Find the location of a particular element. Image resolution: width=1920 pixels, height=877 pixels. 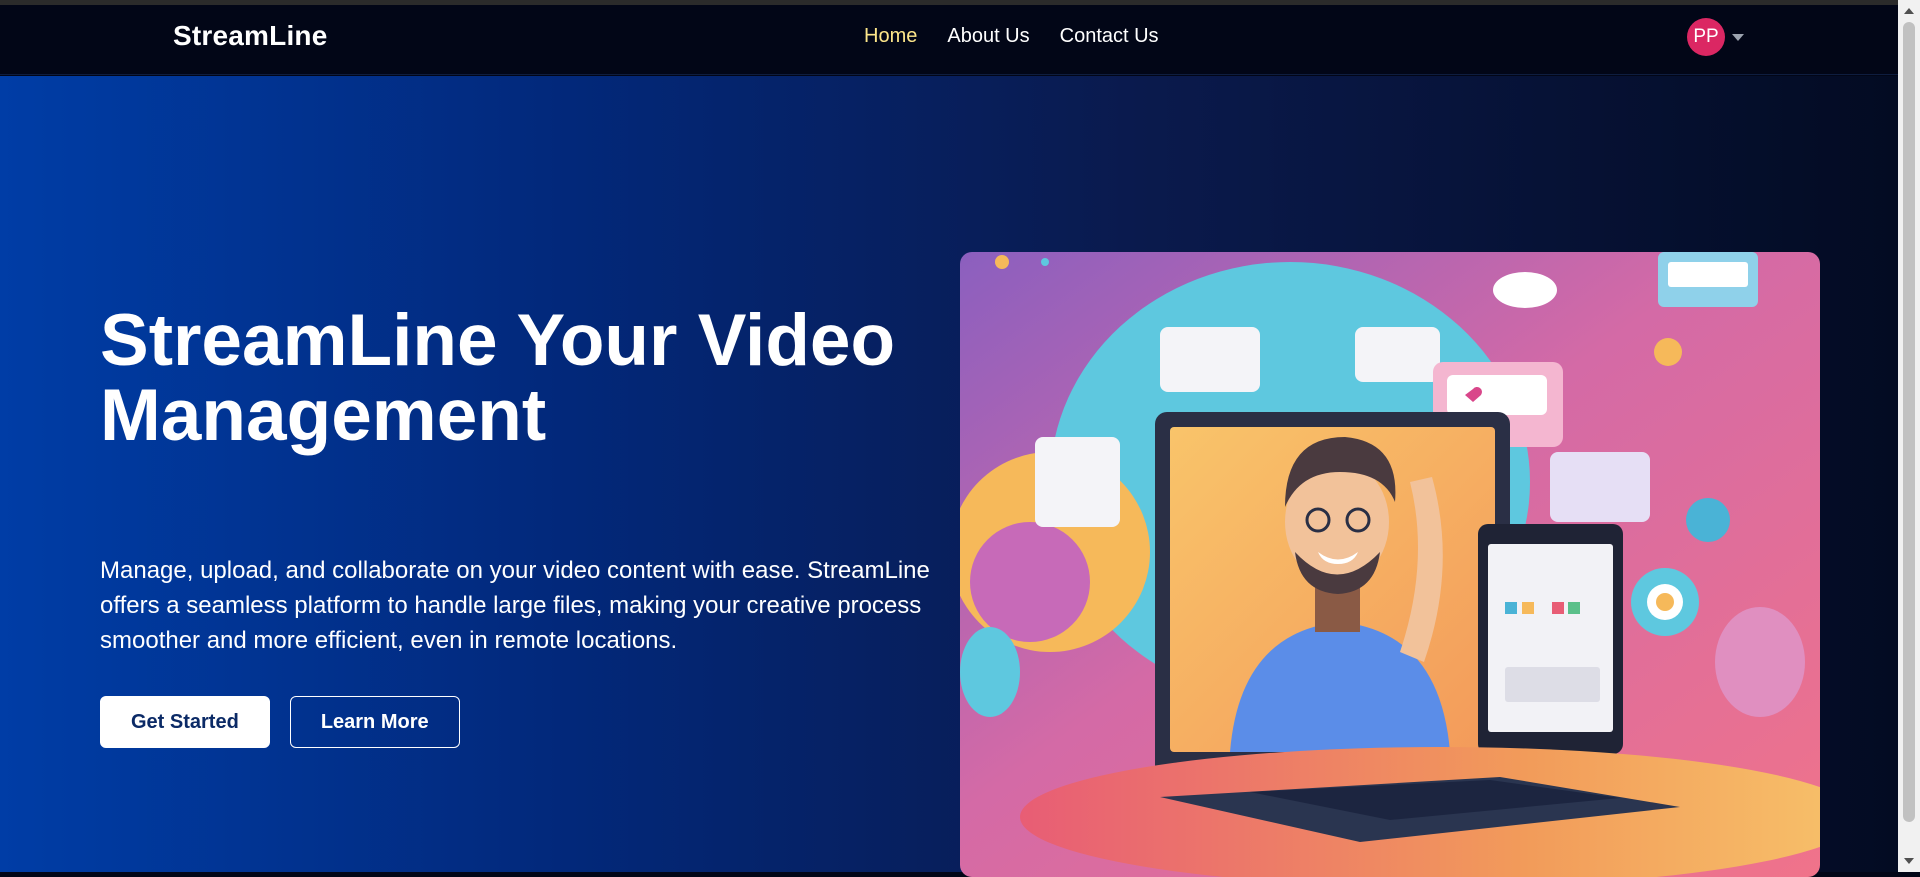

learn-more-button: Learn More is located at coordinates (374, 722).